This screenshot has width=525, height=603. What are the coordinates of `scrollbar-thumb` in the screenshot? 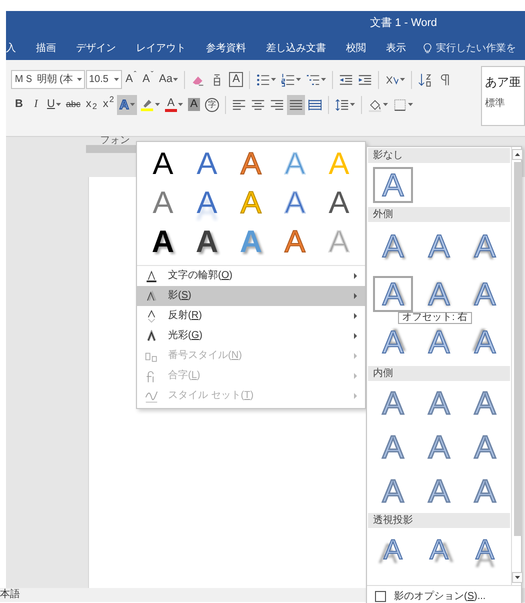 It's located at (518, 349).